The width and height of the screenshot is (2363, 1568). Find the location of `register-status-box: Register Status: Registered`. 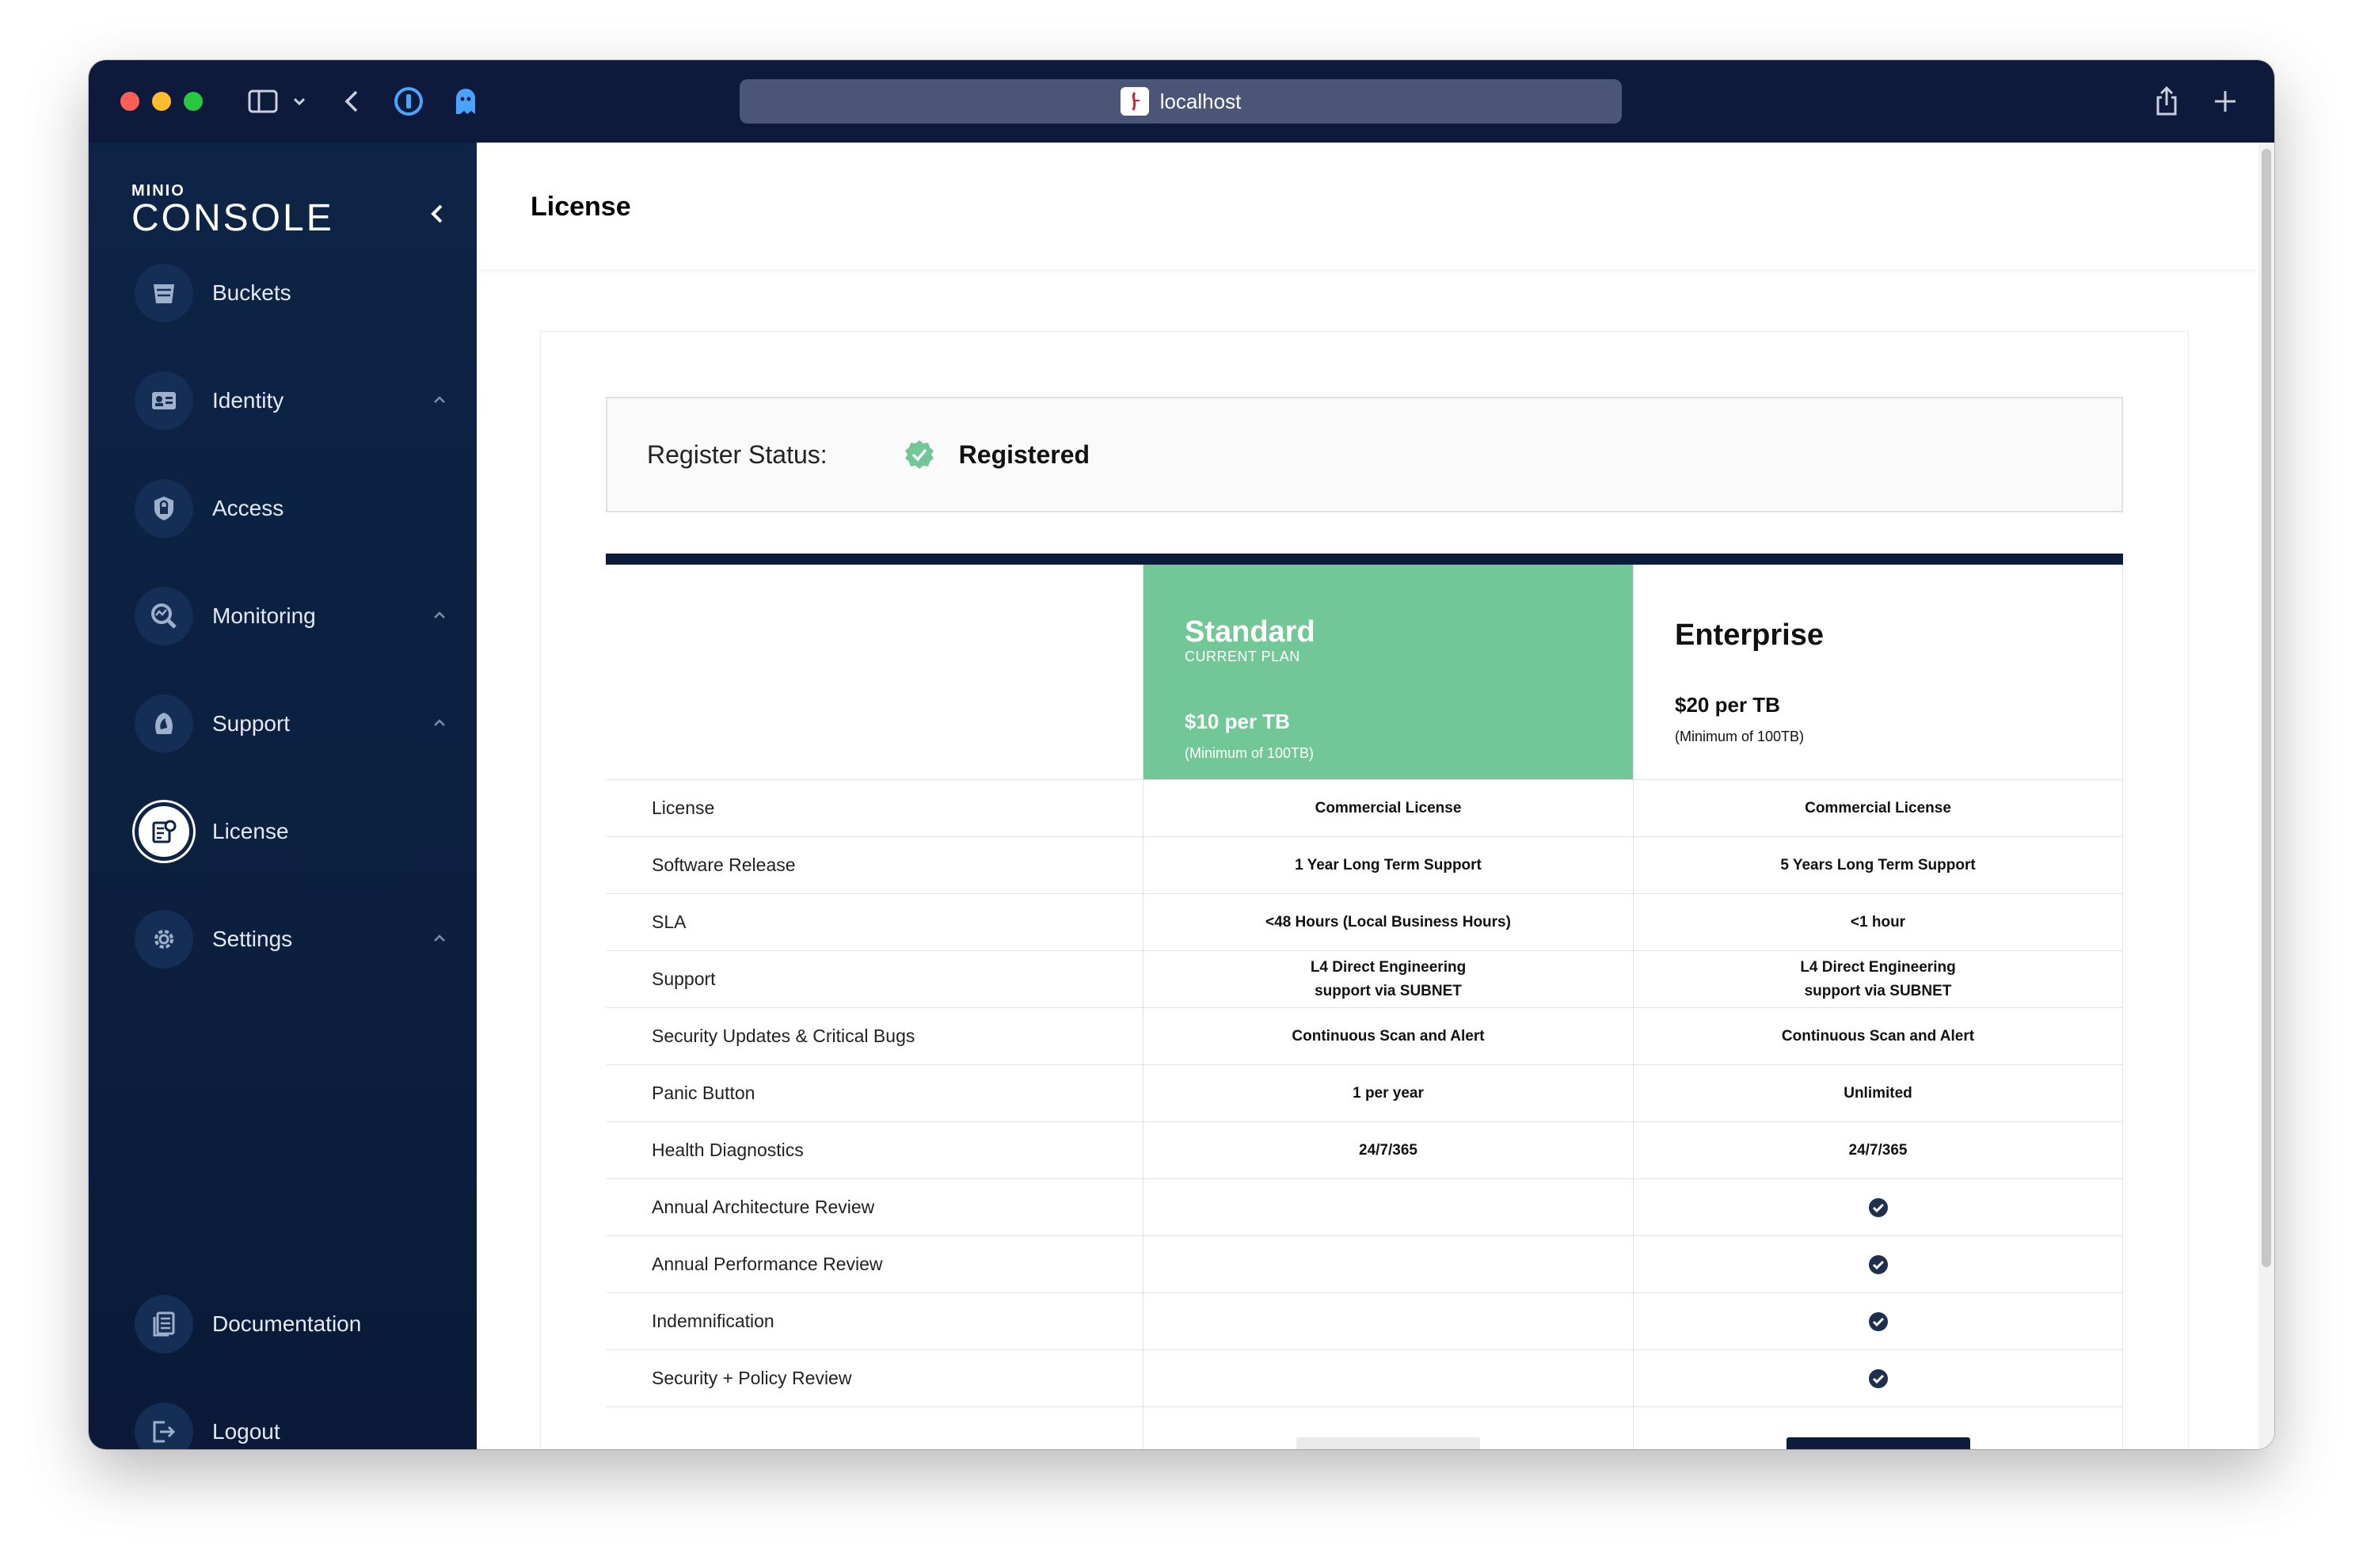

register-status-box: Register Status: Registered is located at coordinates (1364, 454).